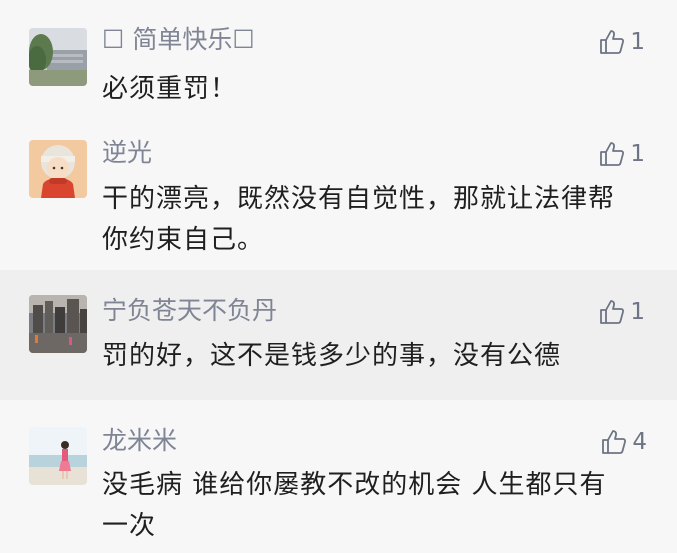 The height and width of the screenshot is (553, 677). I want to click on illustrated-girl-avatar, so click(58, 169).